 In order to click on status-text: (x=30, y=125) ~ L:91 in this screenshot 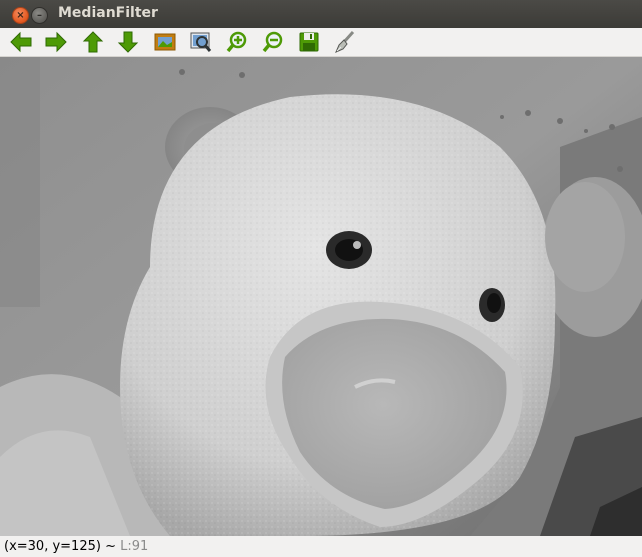, I will do `click(76, 546)`.